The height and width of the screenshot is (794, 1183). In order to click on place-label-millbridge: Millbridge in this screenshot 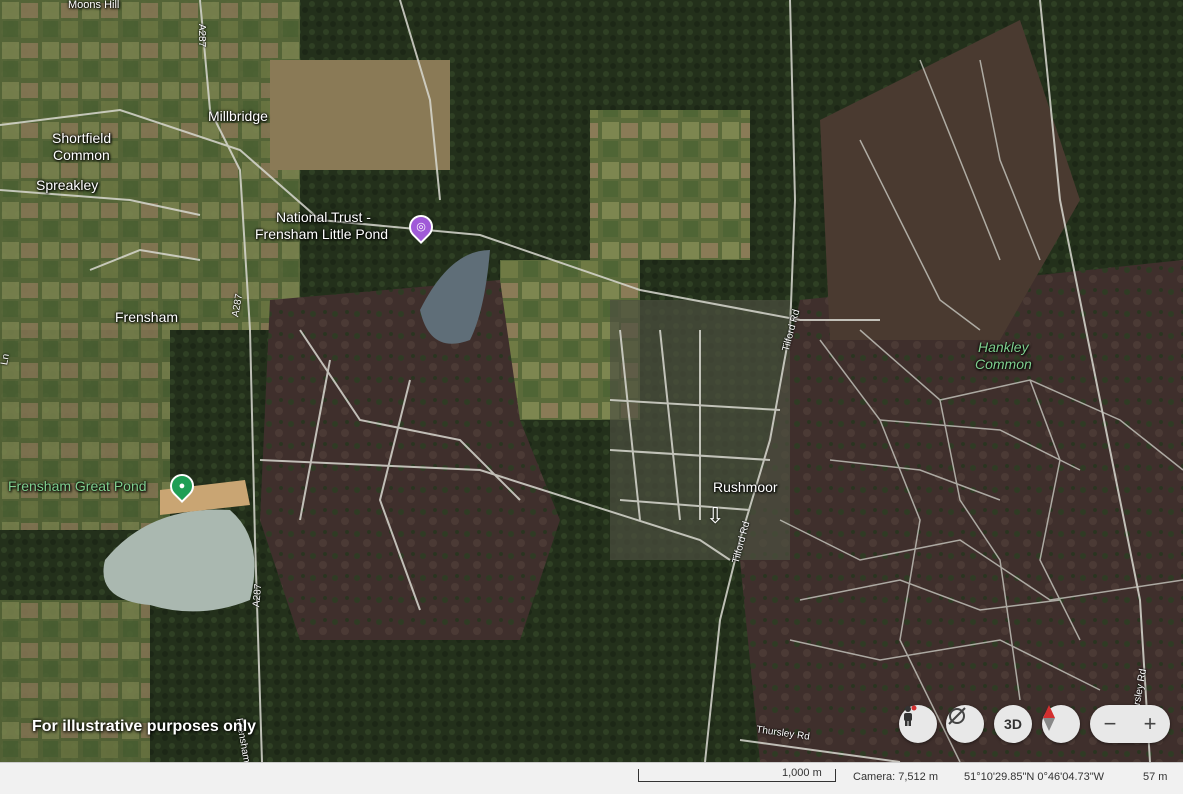, I will do `click(238, 116)`.